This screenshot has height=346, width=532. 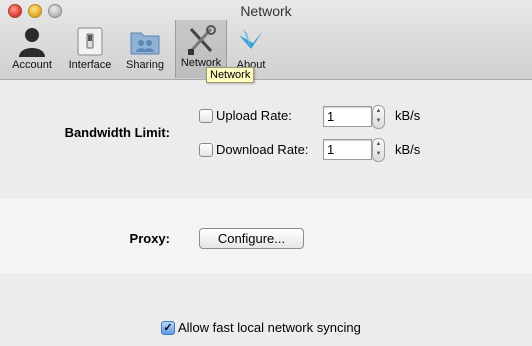 I want to click on tab-account: Account, so click(x=32, y=47).